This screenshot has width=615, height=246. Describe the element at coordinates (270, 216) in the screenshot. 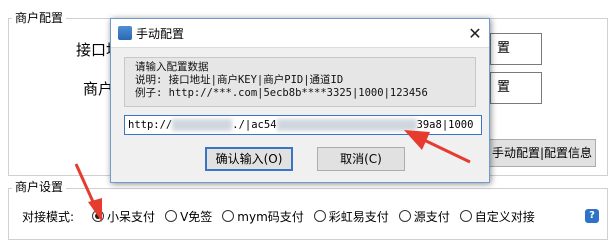

I see `mode-option-label: mym码支付` at that location.